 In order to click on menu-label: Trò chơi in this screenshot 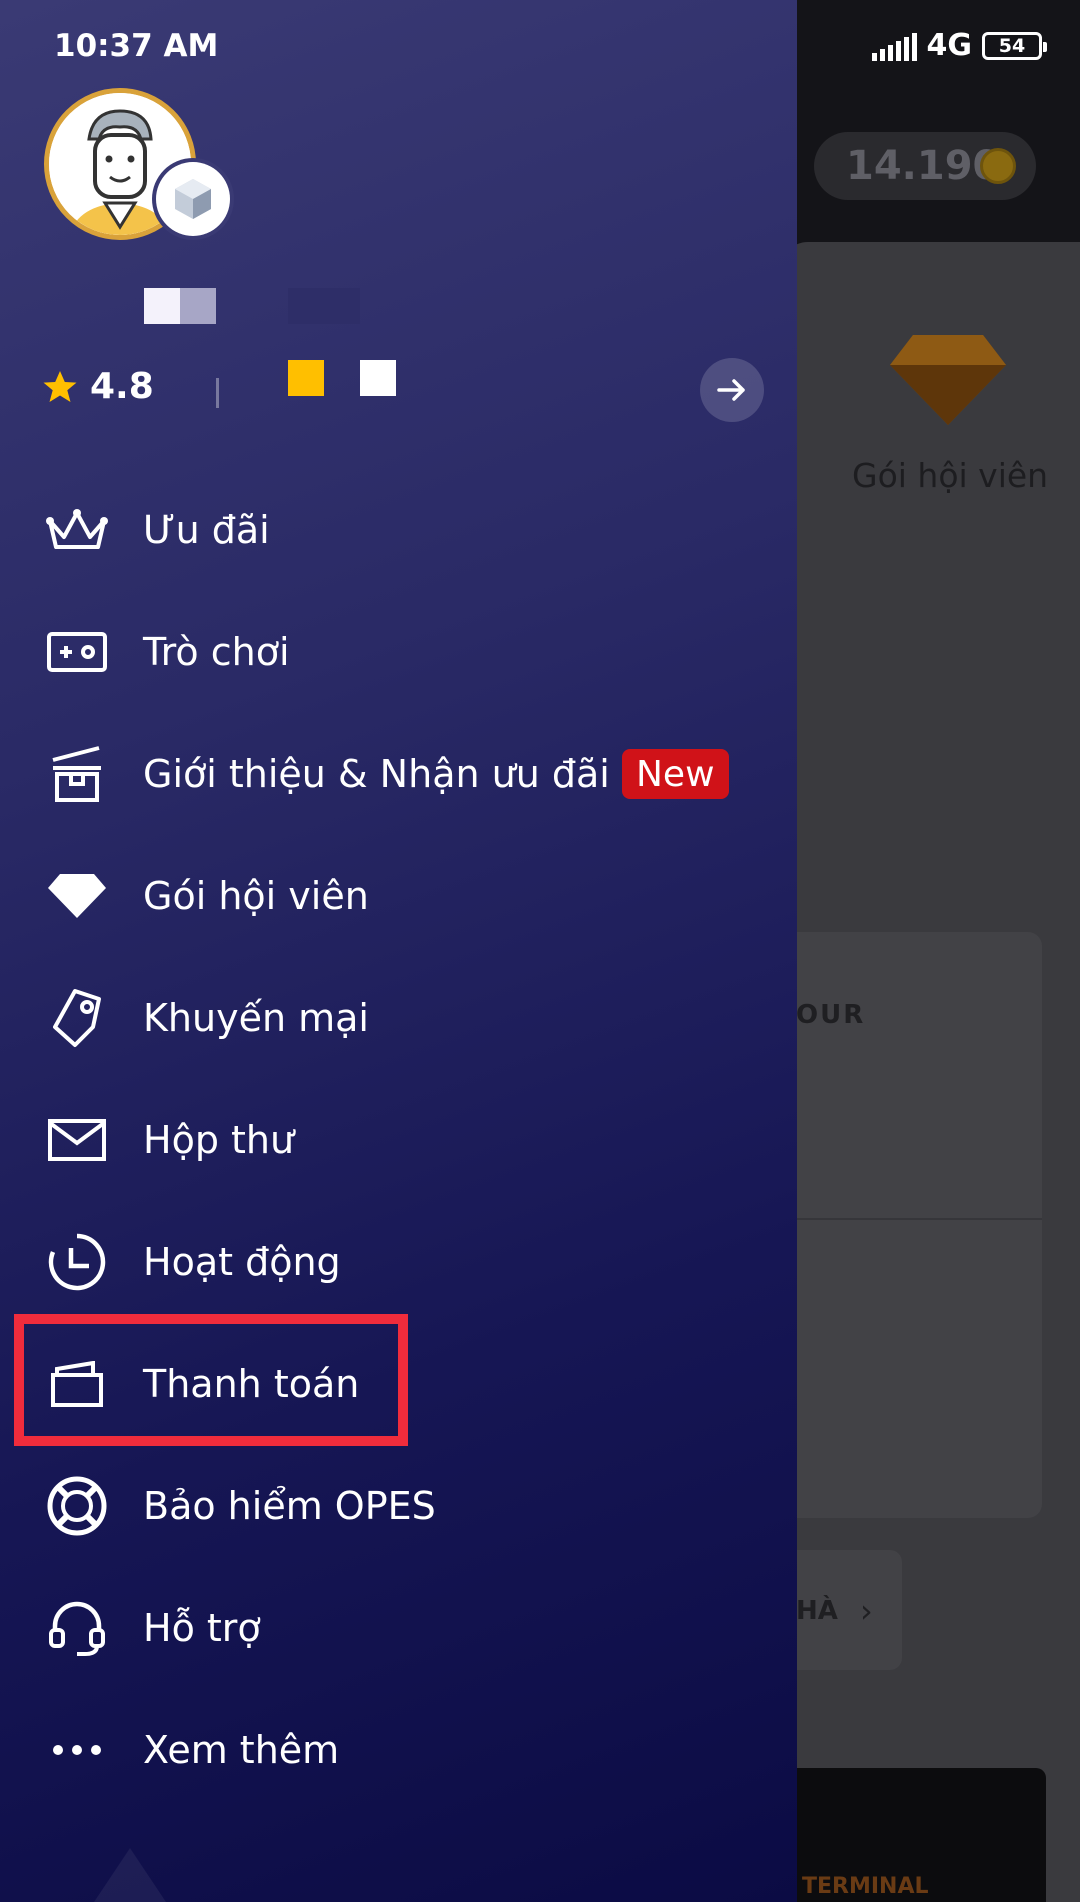, I will do `click(216, 652)`.